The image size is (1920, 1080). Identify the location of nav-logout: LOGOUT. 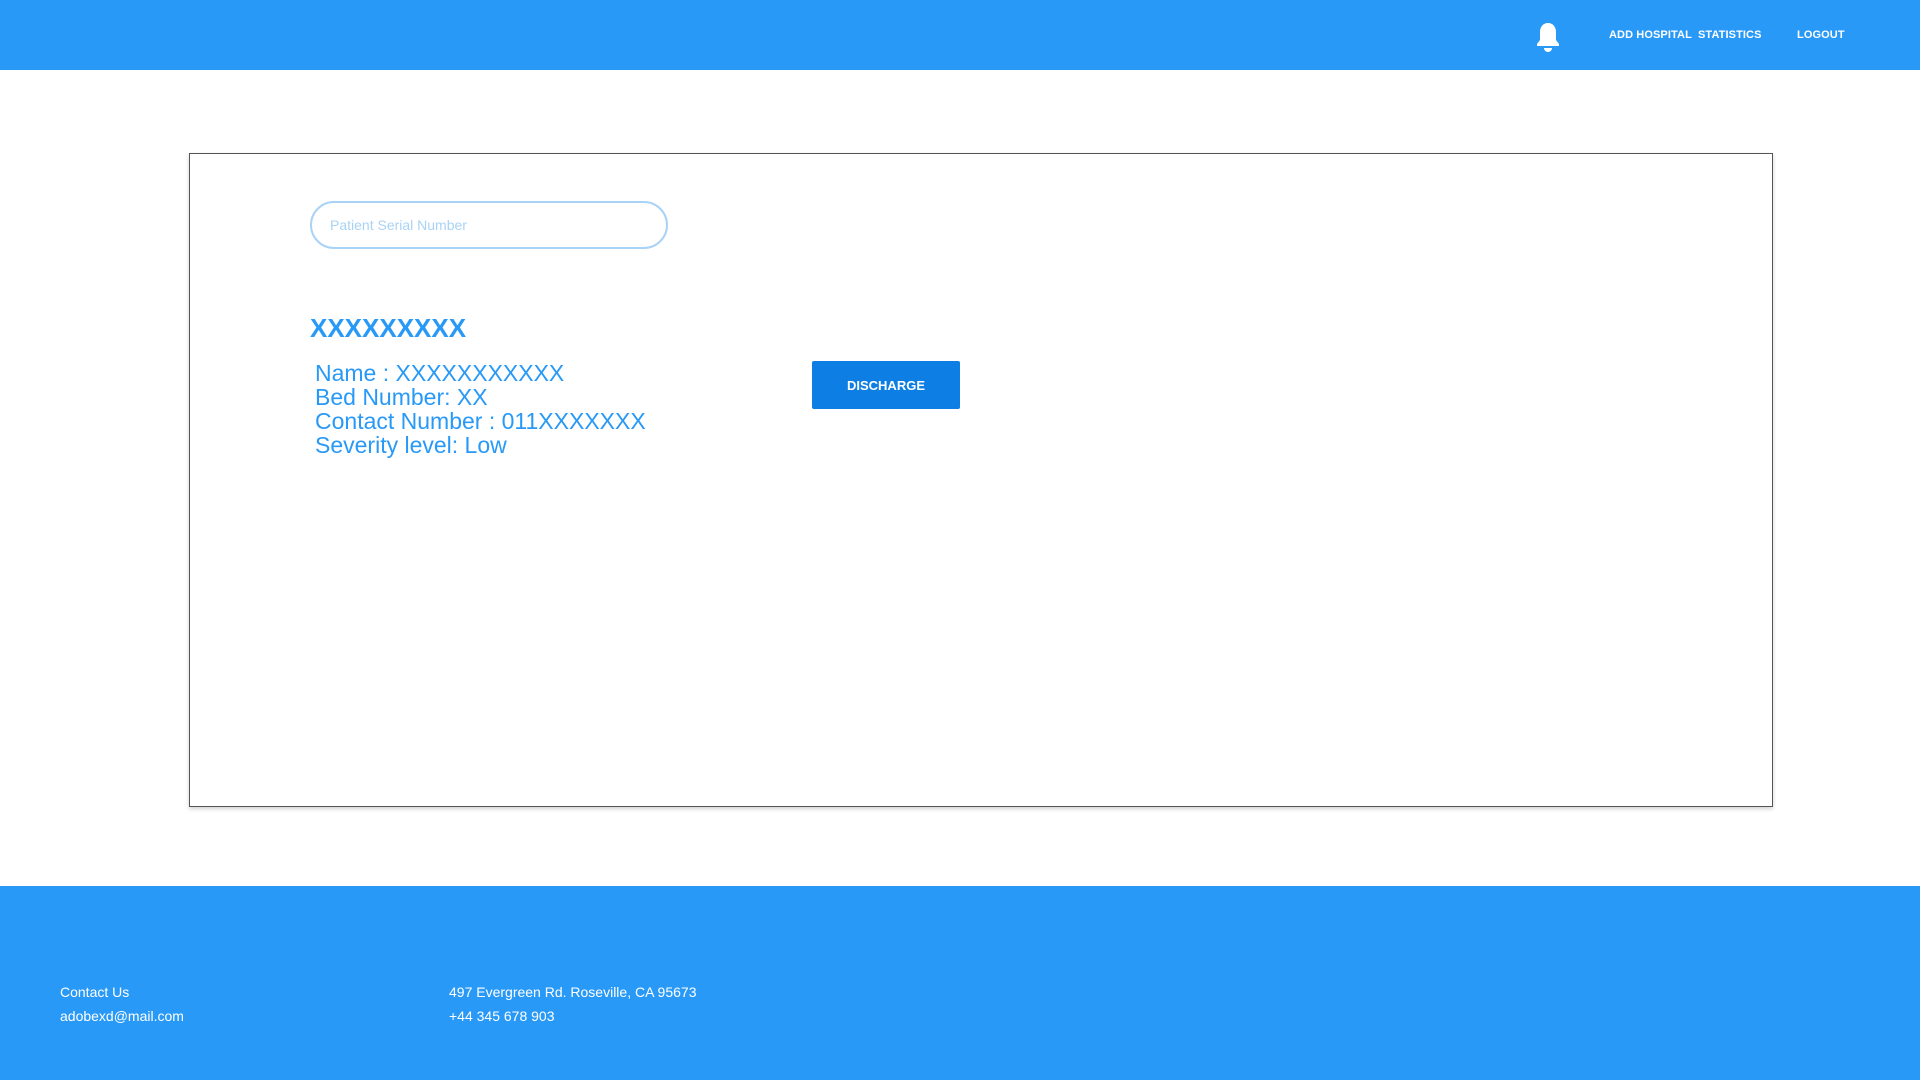
(1821, 35).